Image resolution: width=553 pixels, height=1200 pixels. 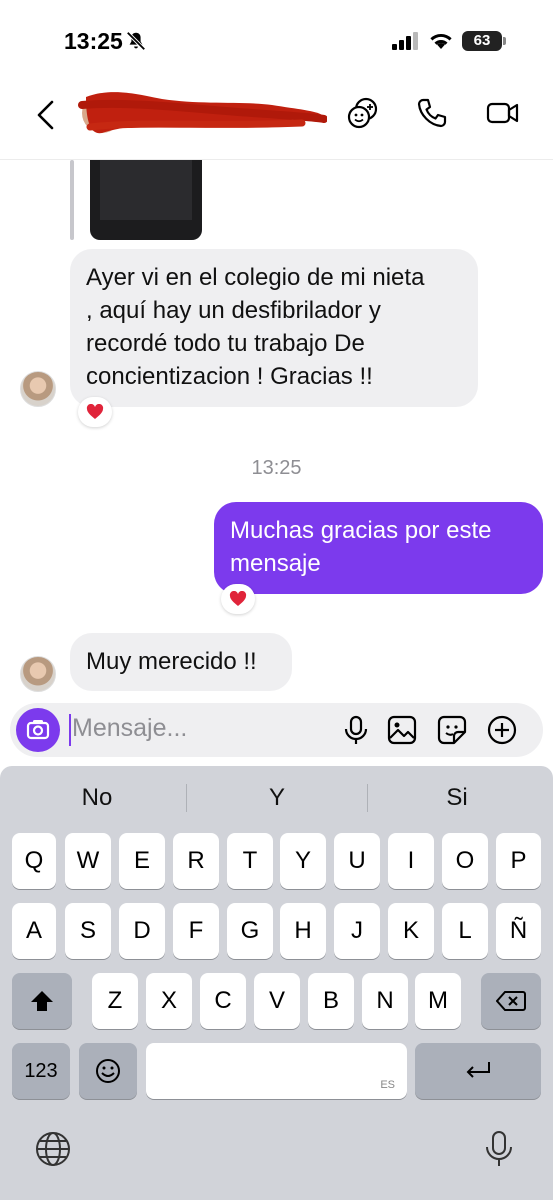 I want to click on message-line: mensaje, so click(x=275, y=563).